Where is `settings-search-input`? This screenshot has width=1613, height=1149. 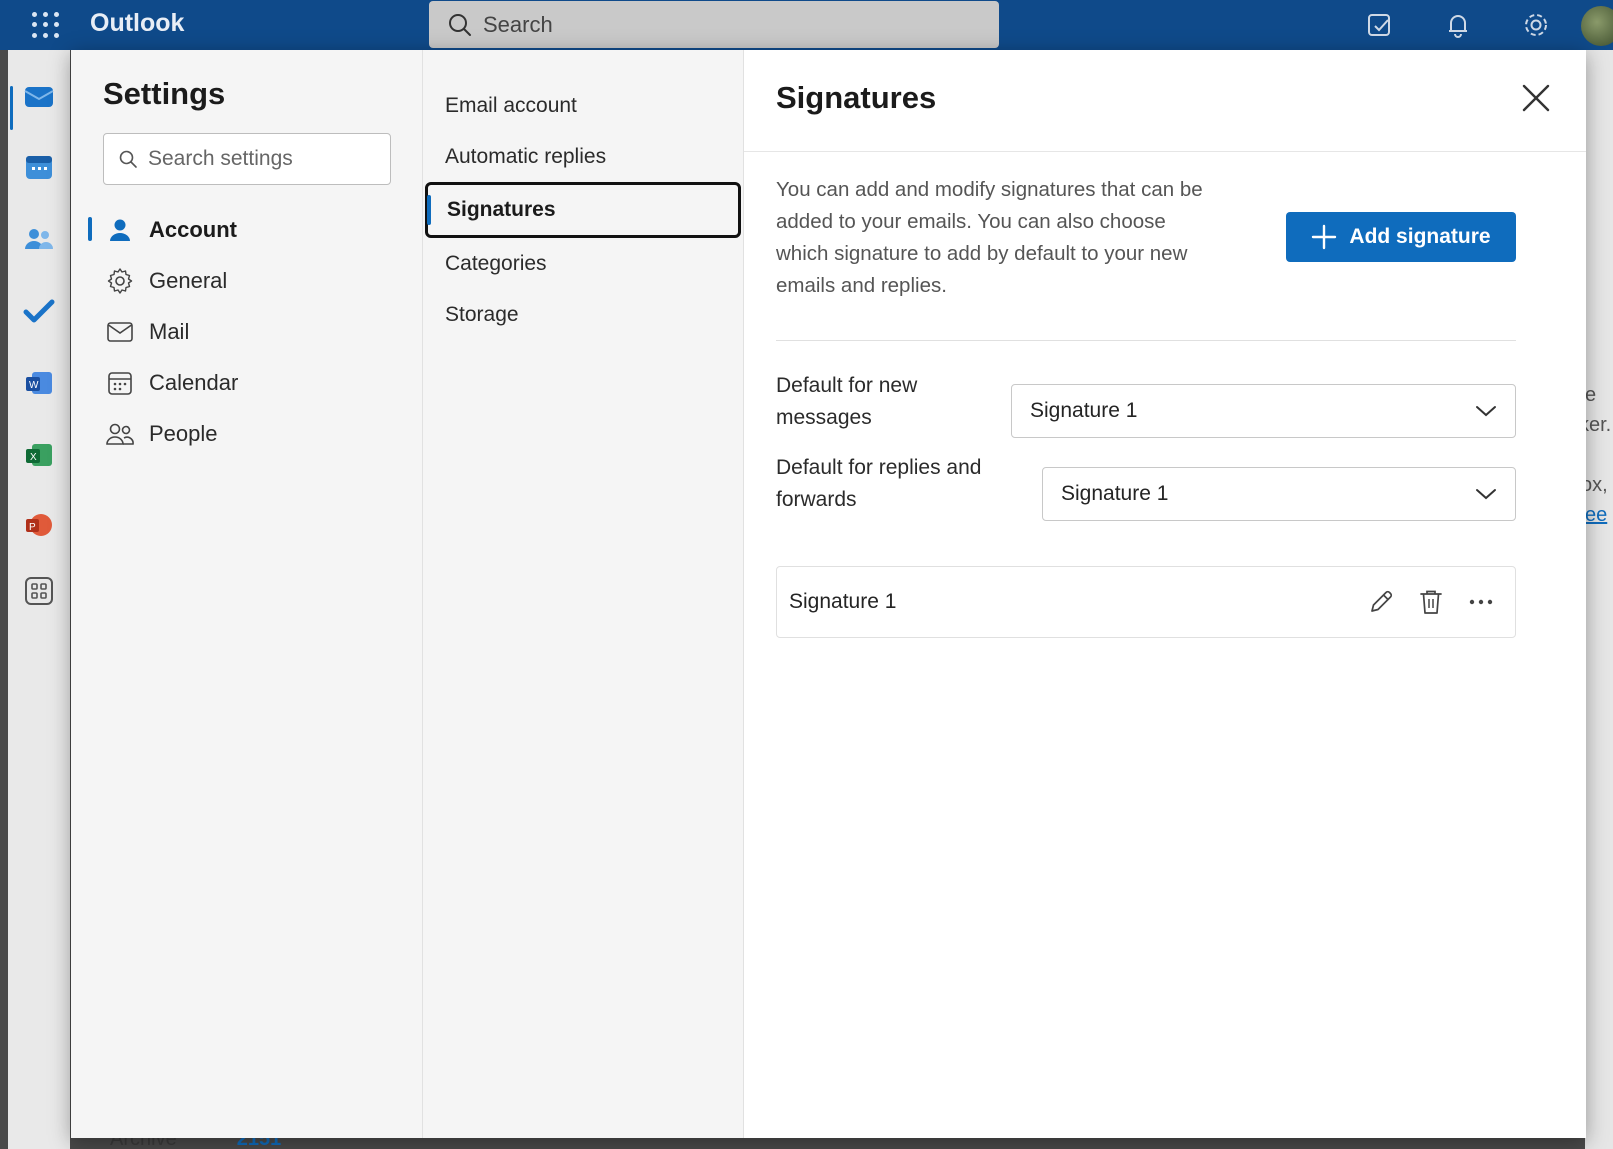
settings-search-input is located at coordinates (258, 159).